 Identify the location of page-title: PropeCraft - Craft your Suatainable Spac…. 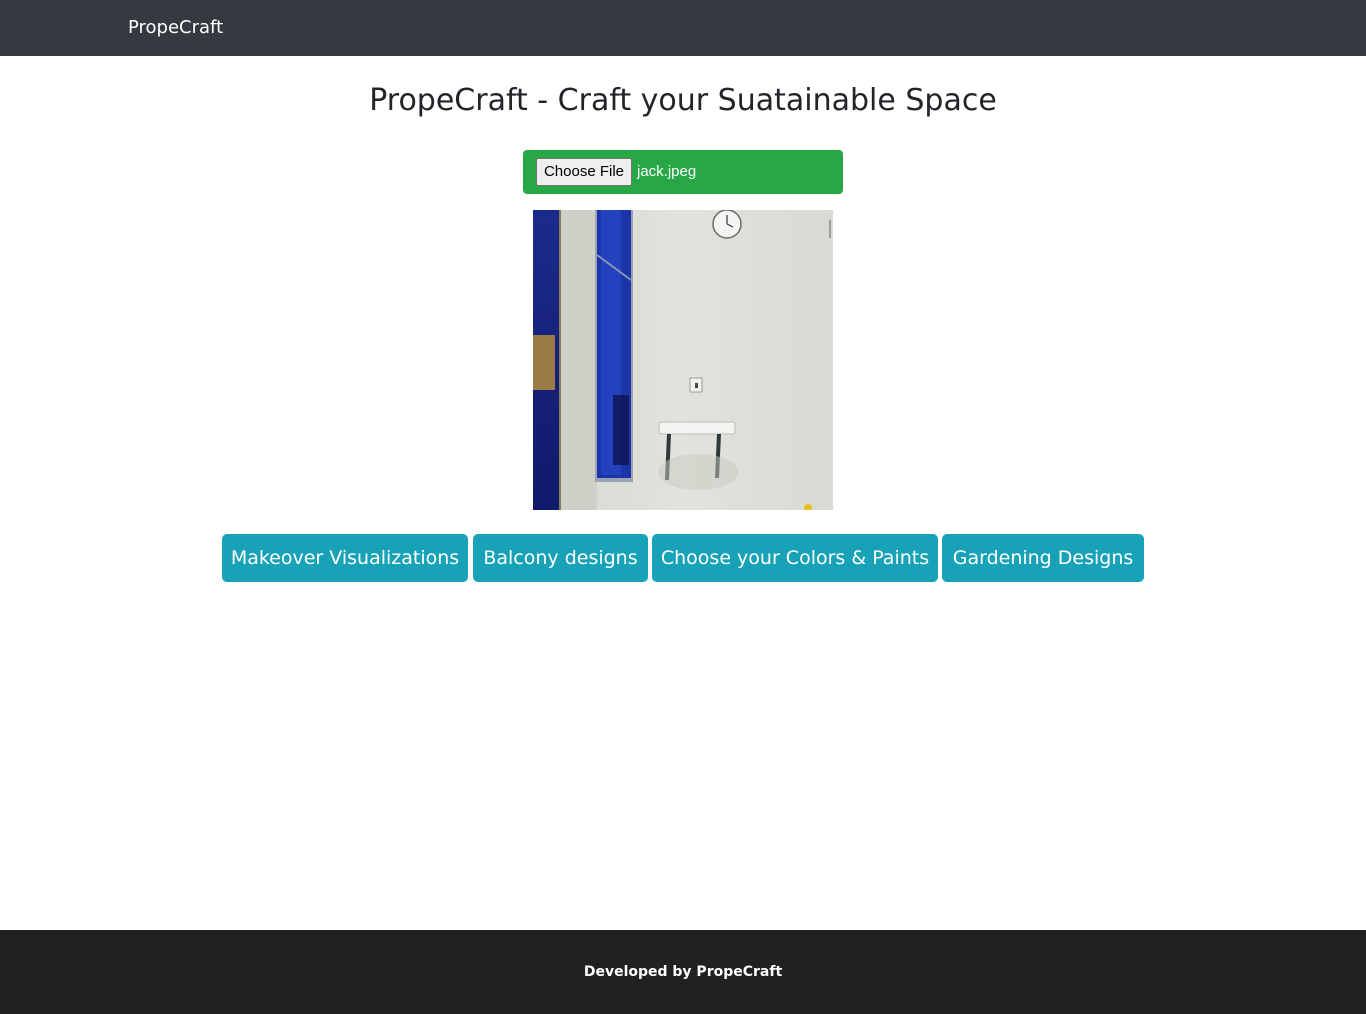
(683, 100).